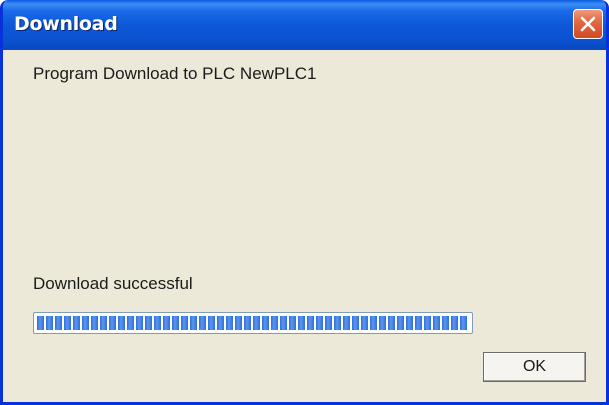  What do you see at coordinates (175, 73) in the screenshot?
I see `download-message: Program Download to PLC NewPLC1` at bounding box center [175, 73].